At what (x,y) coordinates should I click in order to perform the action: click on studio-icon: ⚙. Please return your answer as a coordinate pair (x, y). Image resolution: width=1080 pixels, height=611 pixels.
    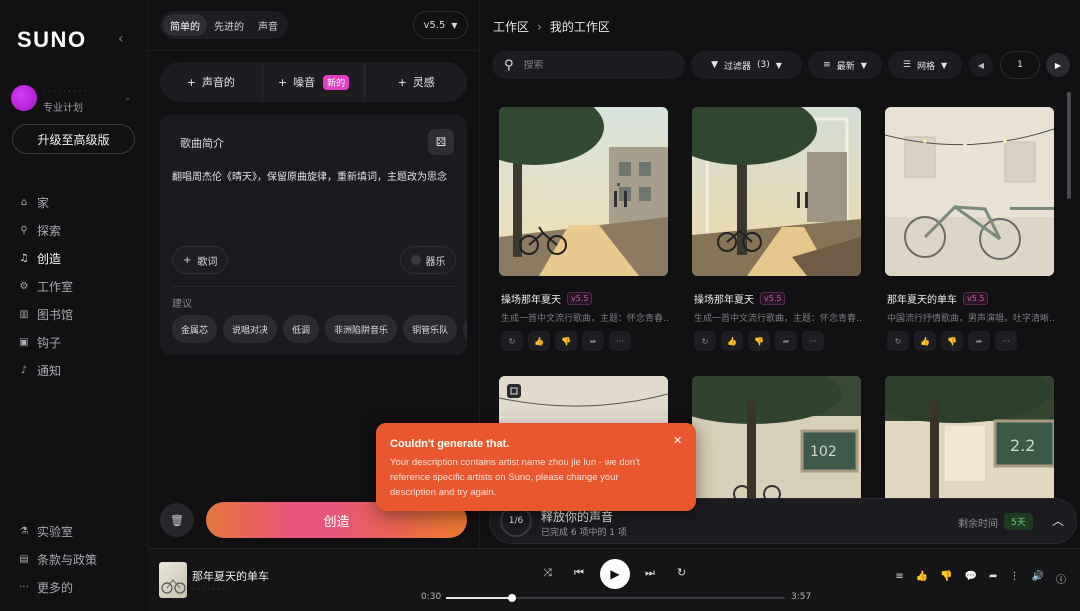
    Looking at the image, I should click on (24, 286).